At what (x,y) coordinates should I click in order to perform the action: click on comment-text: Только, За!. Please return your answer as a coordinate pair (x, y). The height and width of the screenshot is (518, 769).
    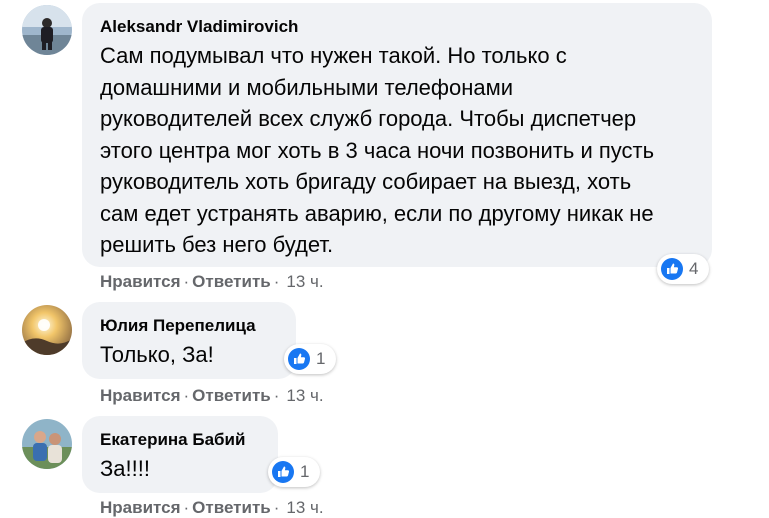
    Looking at the image, I should click on (157, 354).